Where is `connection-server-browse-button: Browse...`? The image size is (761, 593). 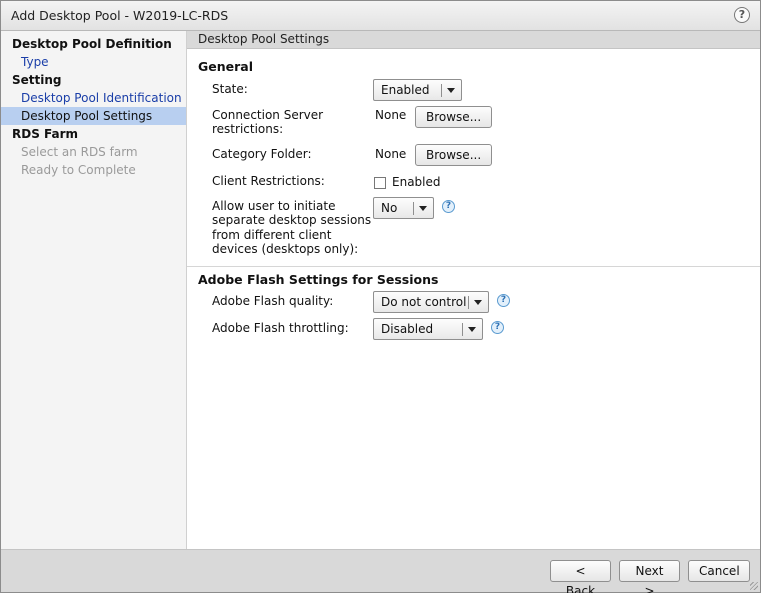
connection-server-browse-button: Browse... is located at coordinates (453, 117).